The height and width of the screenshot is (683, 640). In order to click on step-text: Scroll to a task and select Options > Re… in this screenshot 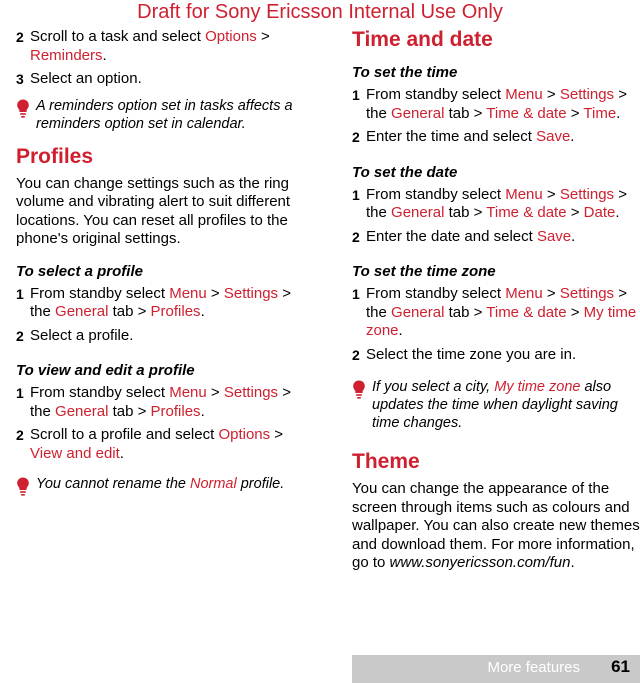, I will do `click(150, 46)`.